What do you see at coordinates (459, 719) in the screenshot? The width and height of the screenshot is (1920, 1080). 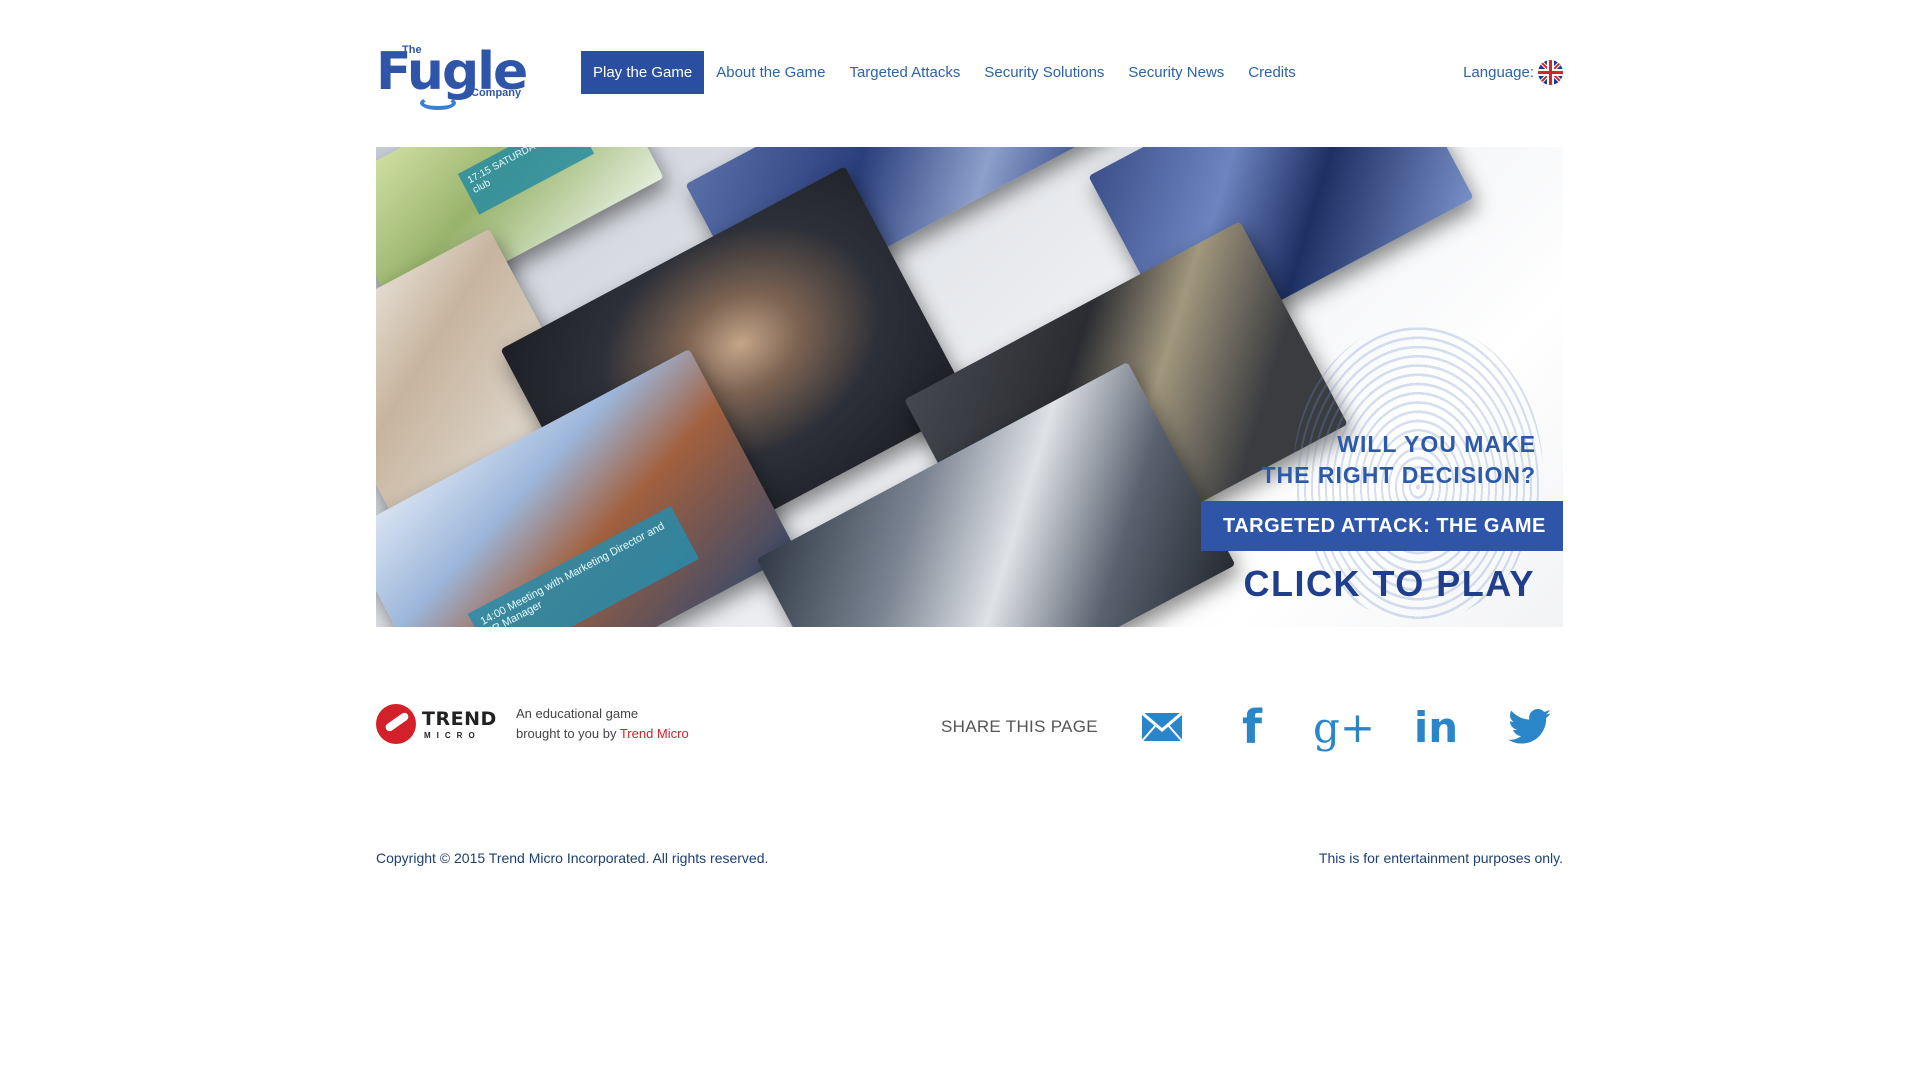 I see `trend-micro-word-trend: TREND` at bounding box center [459, 719].